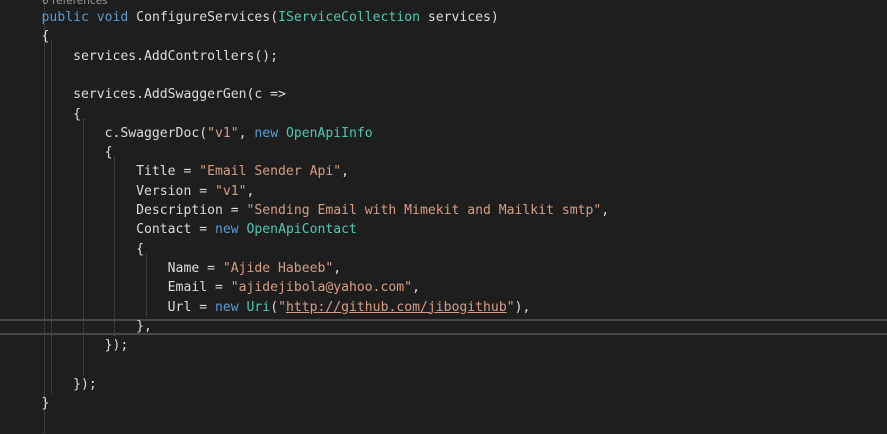 This screenshot has width=887, height=434. What do you see at coordinates (396, 307) in the screenshot?
I see `url-link: http://github.com/jibogithub` at bounding box center [396, 307].